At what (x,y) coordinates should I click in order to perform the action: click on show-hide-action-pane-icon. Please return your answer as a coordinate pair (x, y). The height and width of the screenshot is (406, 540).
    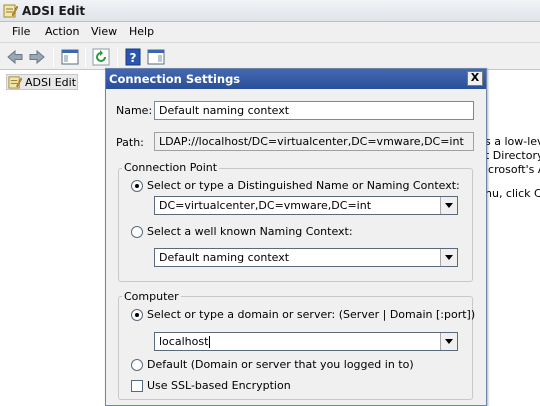
    Looking at the image, I should click on (156, 57).